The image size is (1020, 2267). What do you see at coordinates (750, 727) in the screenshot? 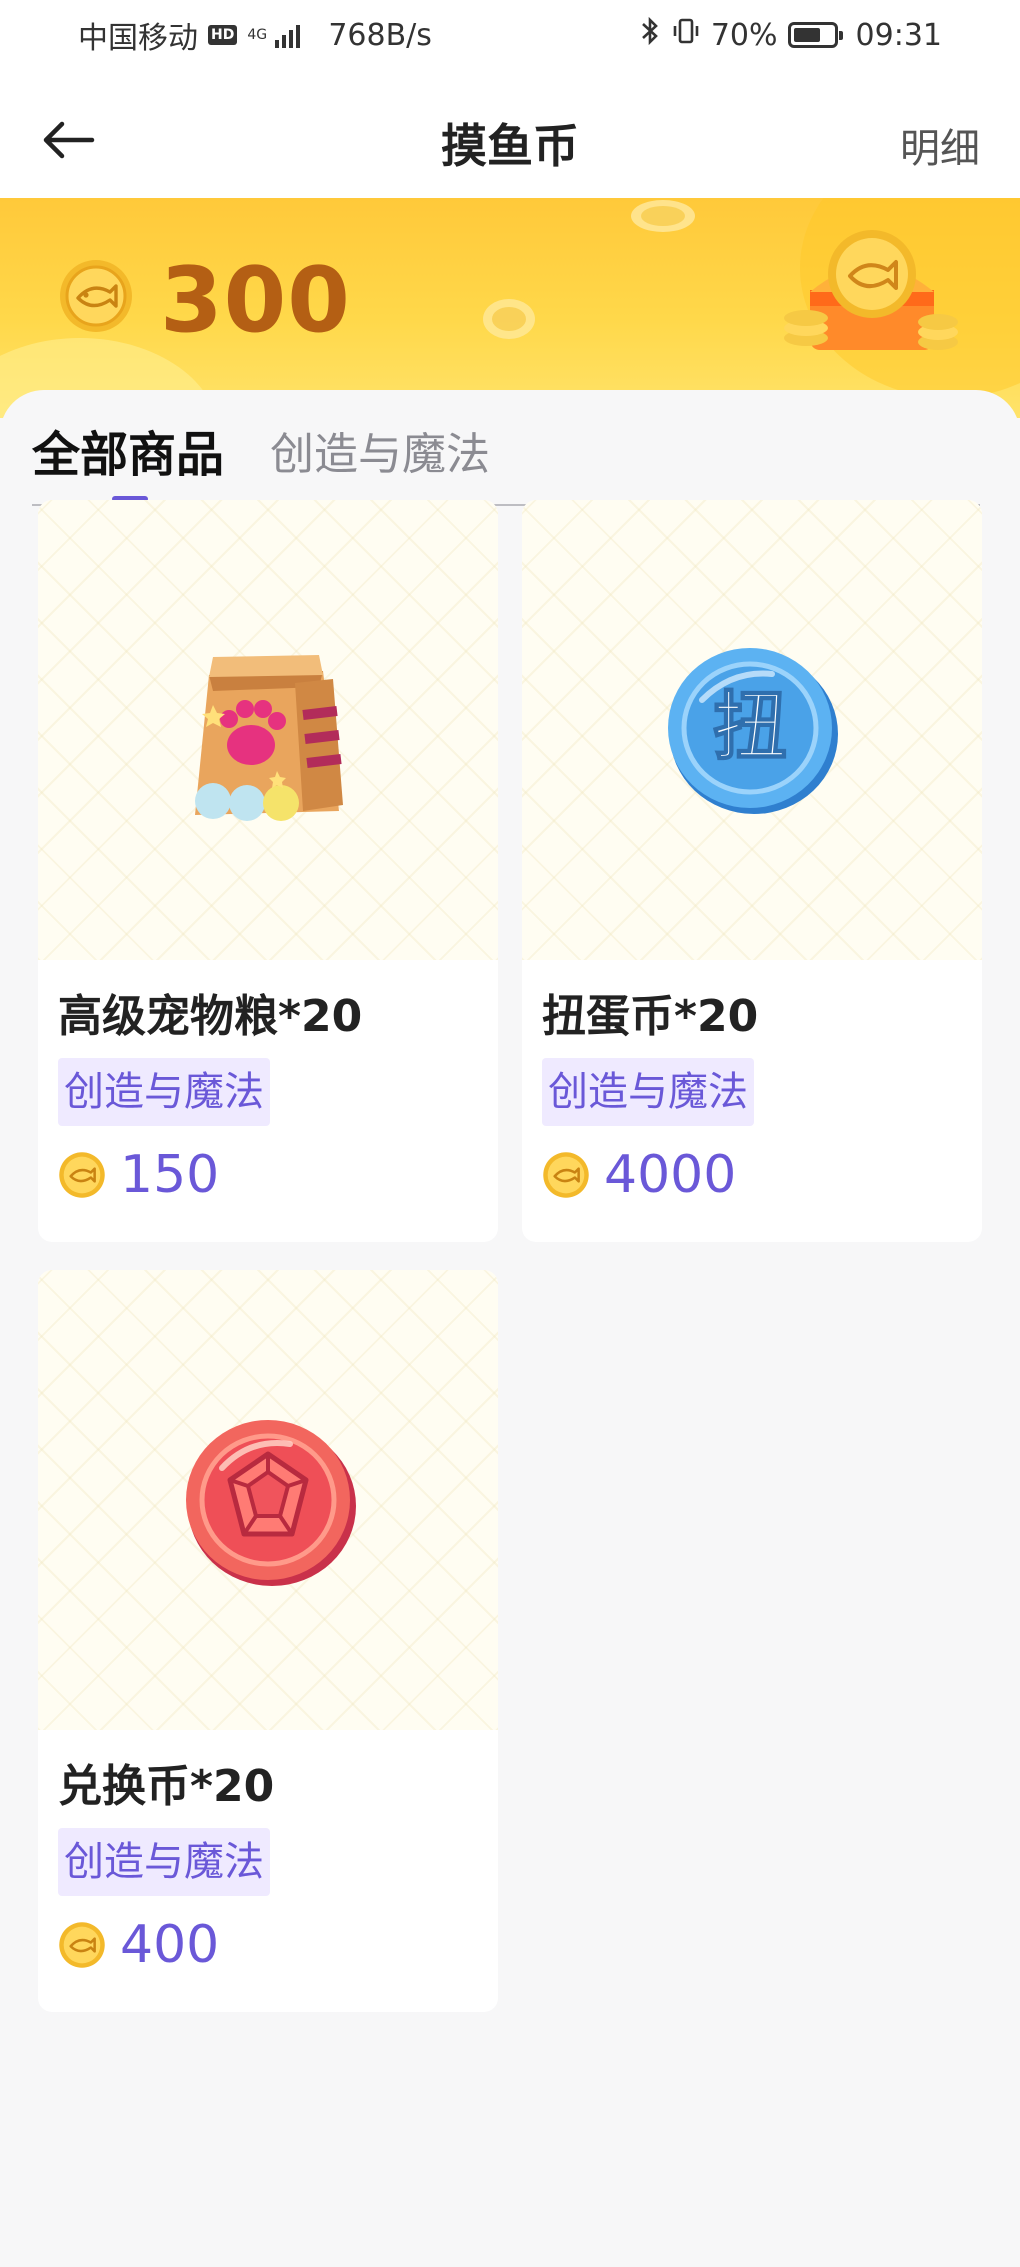
I see `svg-text: 扭` at bounding box center [750, 727].